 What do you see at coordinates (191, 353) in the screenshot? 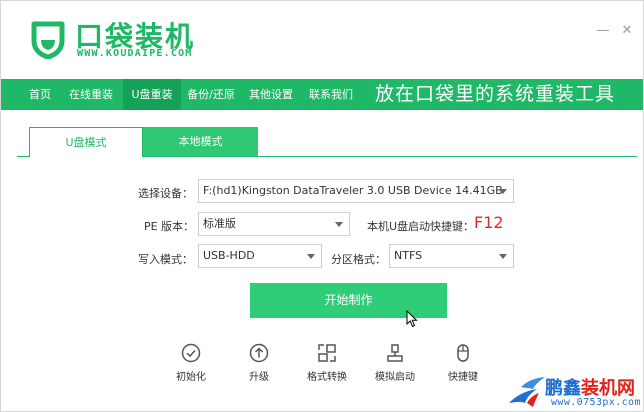
I see `check-circle-icon` at bounding box center [191, 353].